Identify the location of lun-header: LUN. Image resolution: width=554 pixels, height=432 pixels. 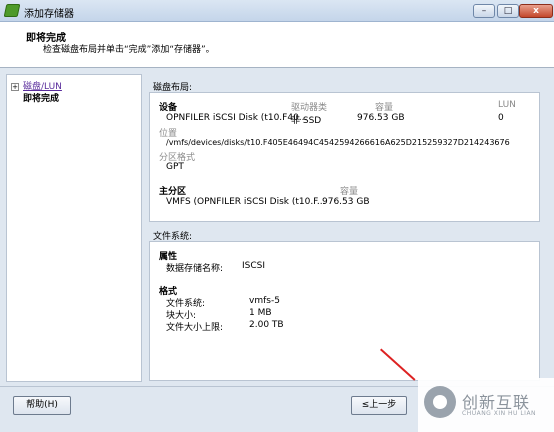
(507, 105).